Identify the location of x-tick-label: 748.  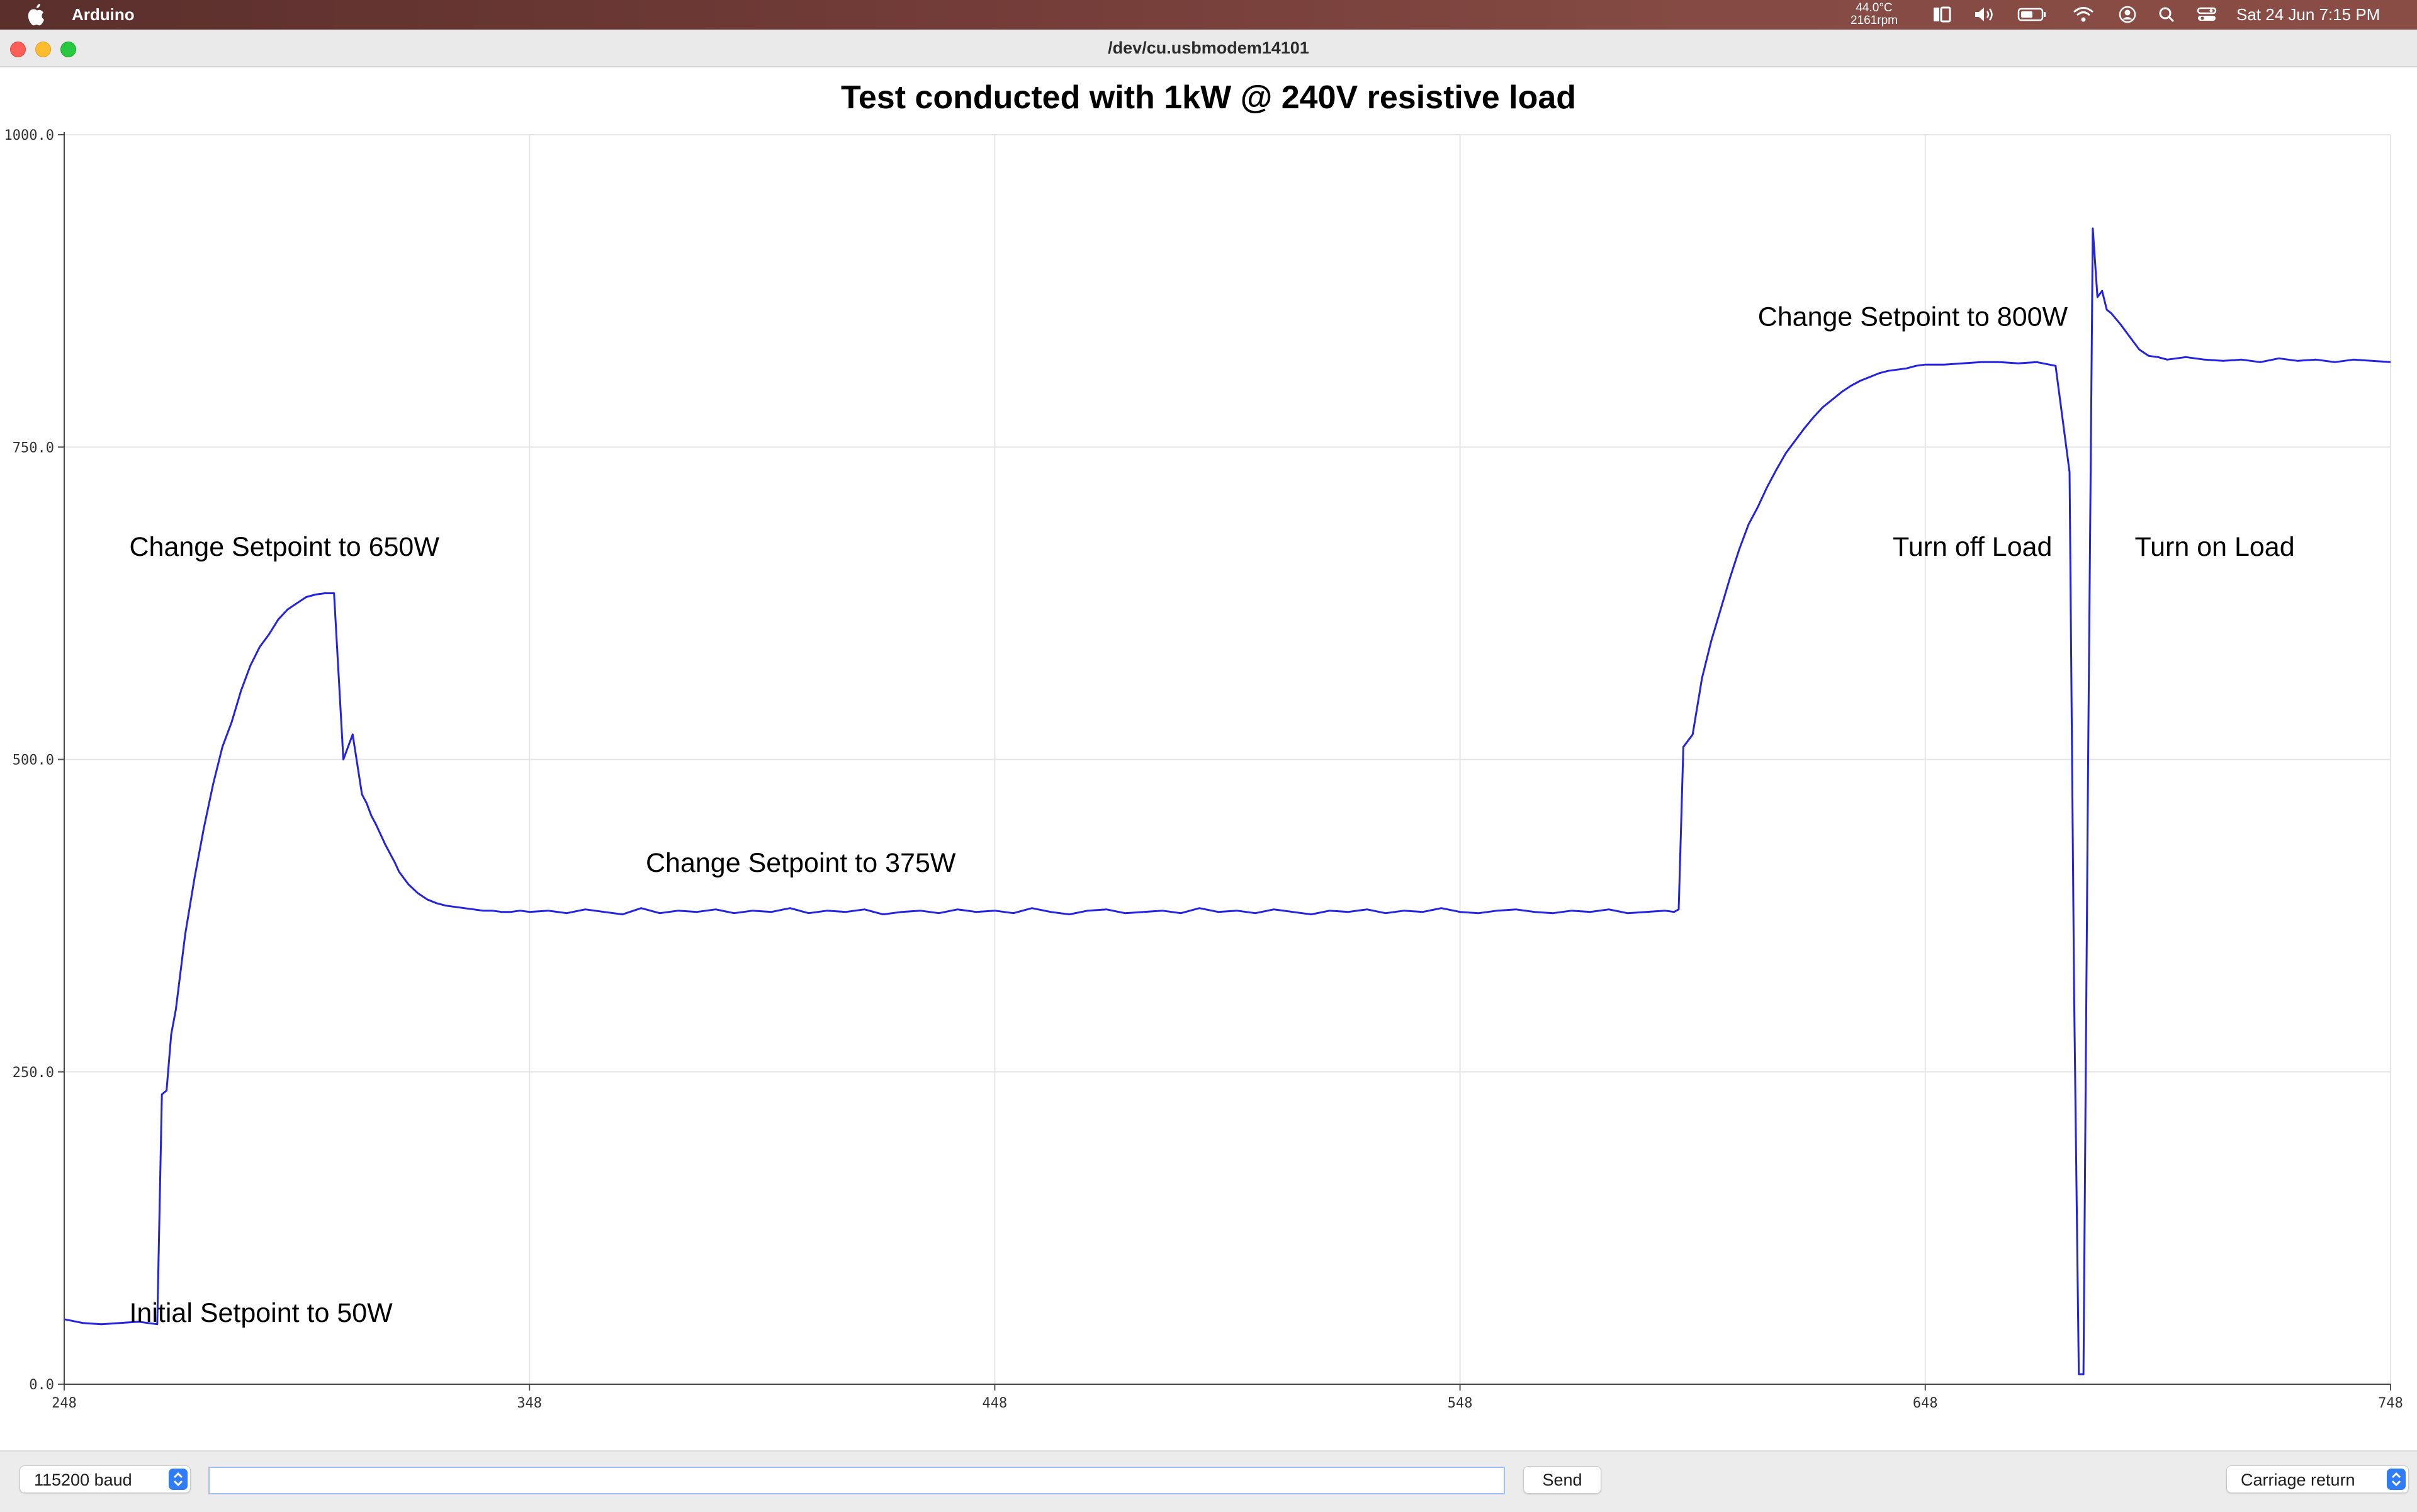
(2390, 1403).